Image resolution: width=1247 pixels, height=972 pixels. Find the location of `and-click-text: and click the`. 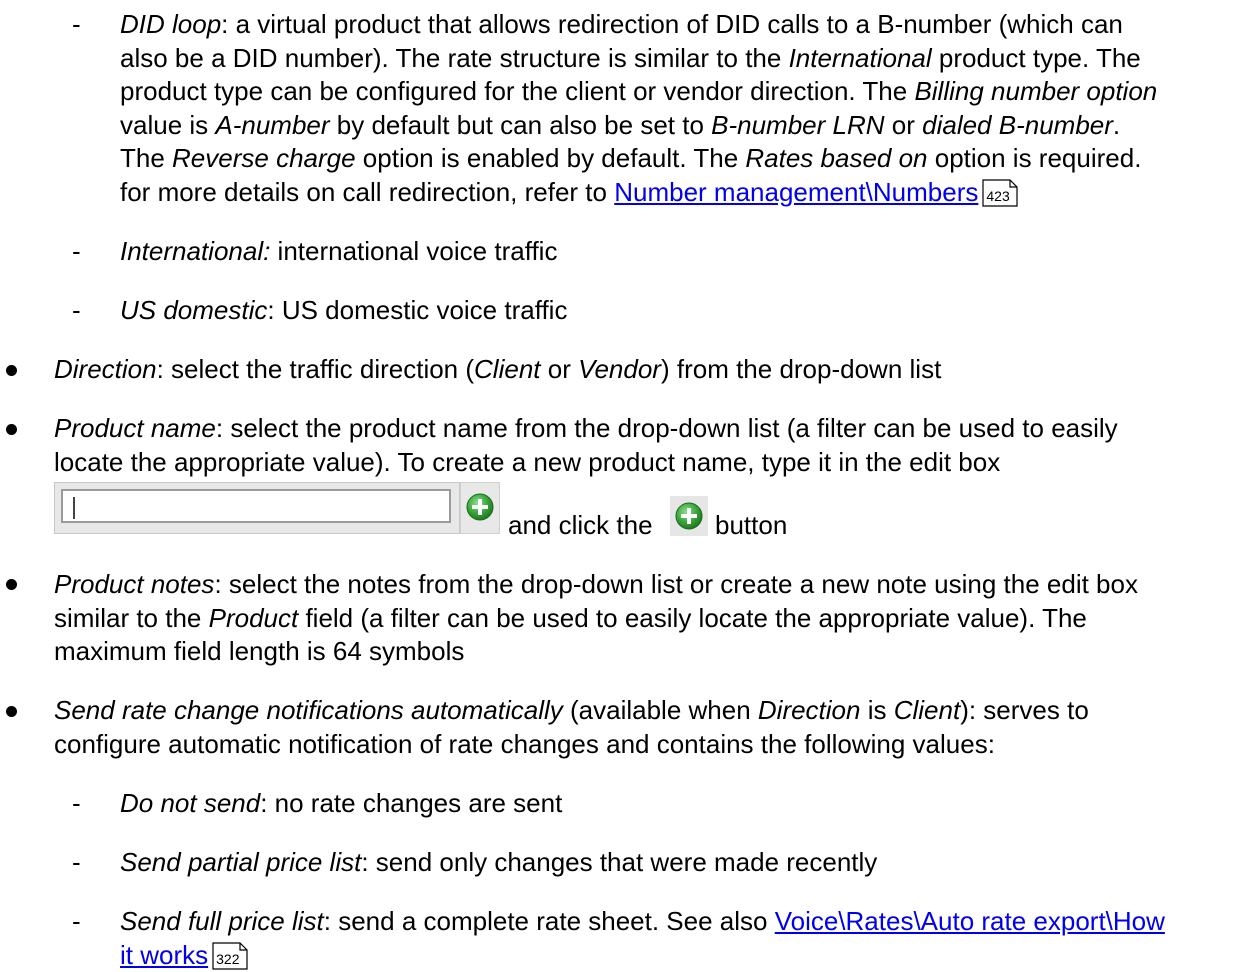

and-click-text: and click the is located at coordinates (580, 525).